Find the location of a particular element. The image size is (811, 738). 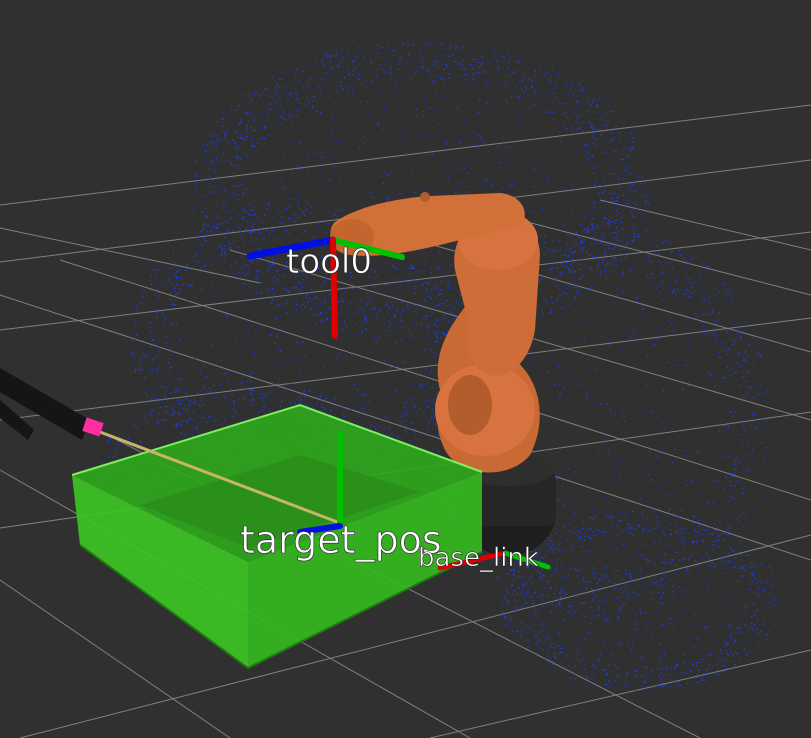

tool0-label: tool0 is located at coordinates (329, 262).